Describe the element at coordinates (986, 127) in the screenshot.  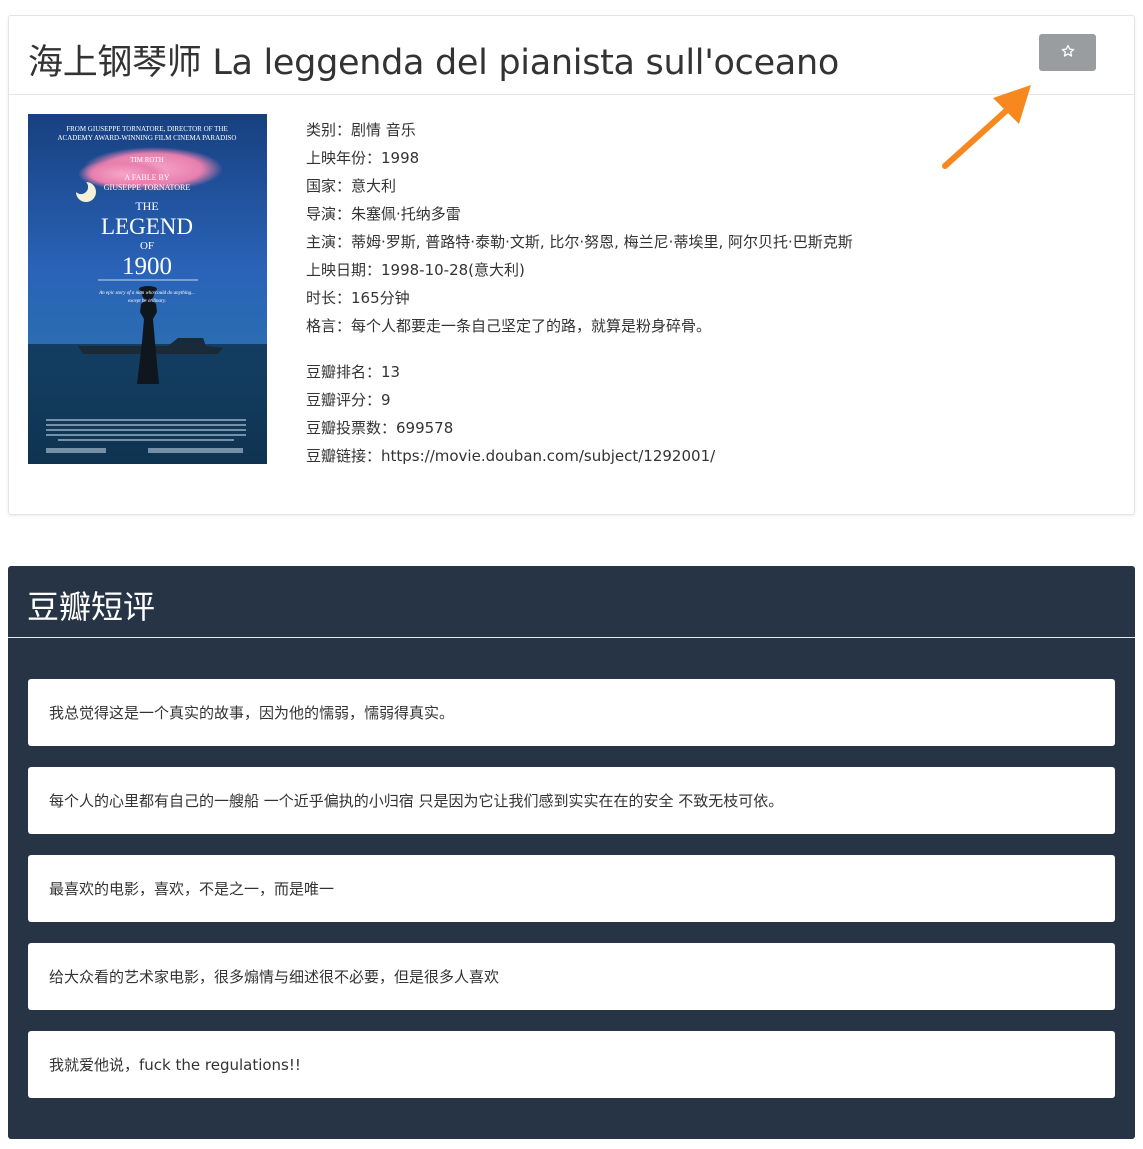
I see `annotation-arrow-icon` at that location.